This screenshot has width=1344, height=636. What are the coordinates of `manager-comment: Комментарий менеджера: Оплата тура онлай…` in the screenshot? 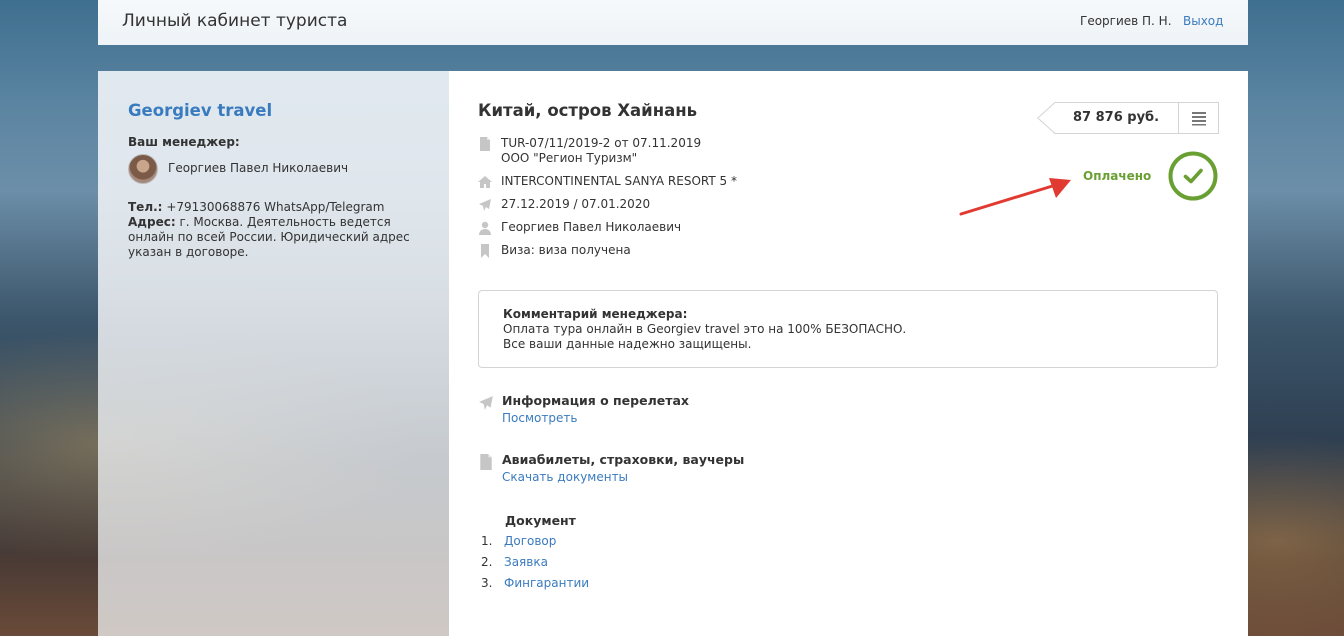 It's located at (848, 329).